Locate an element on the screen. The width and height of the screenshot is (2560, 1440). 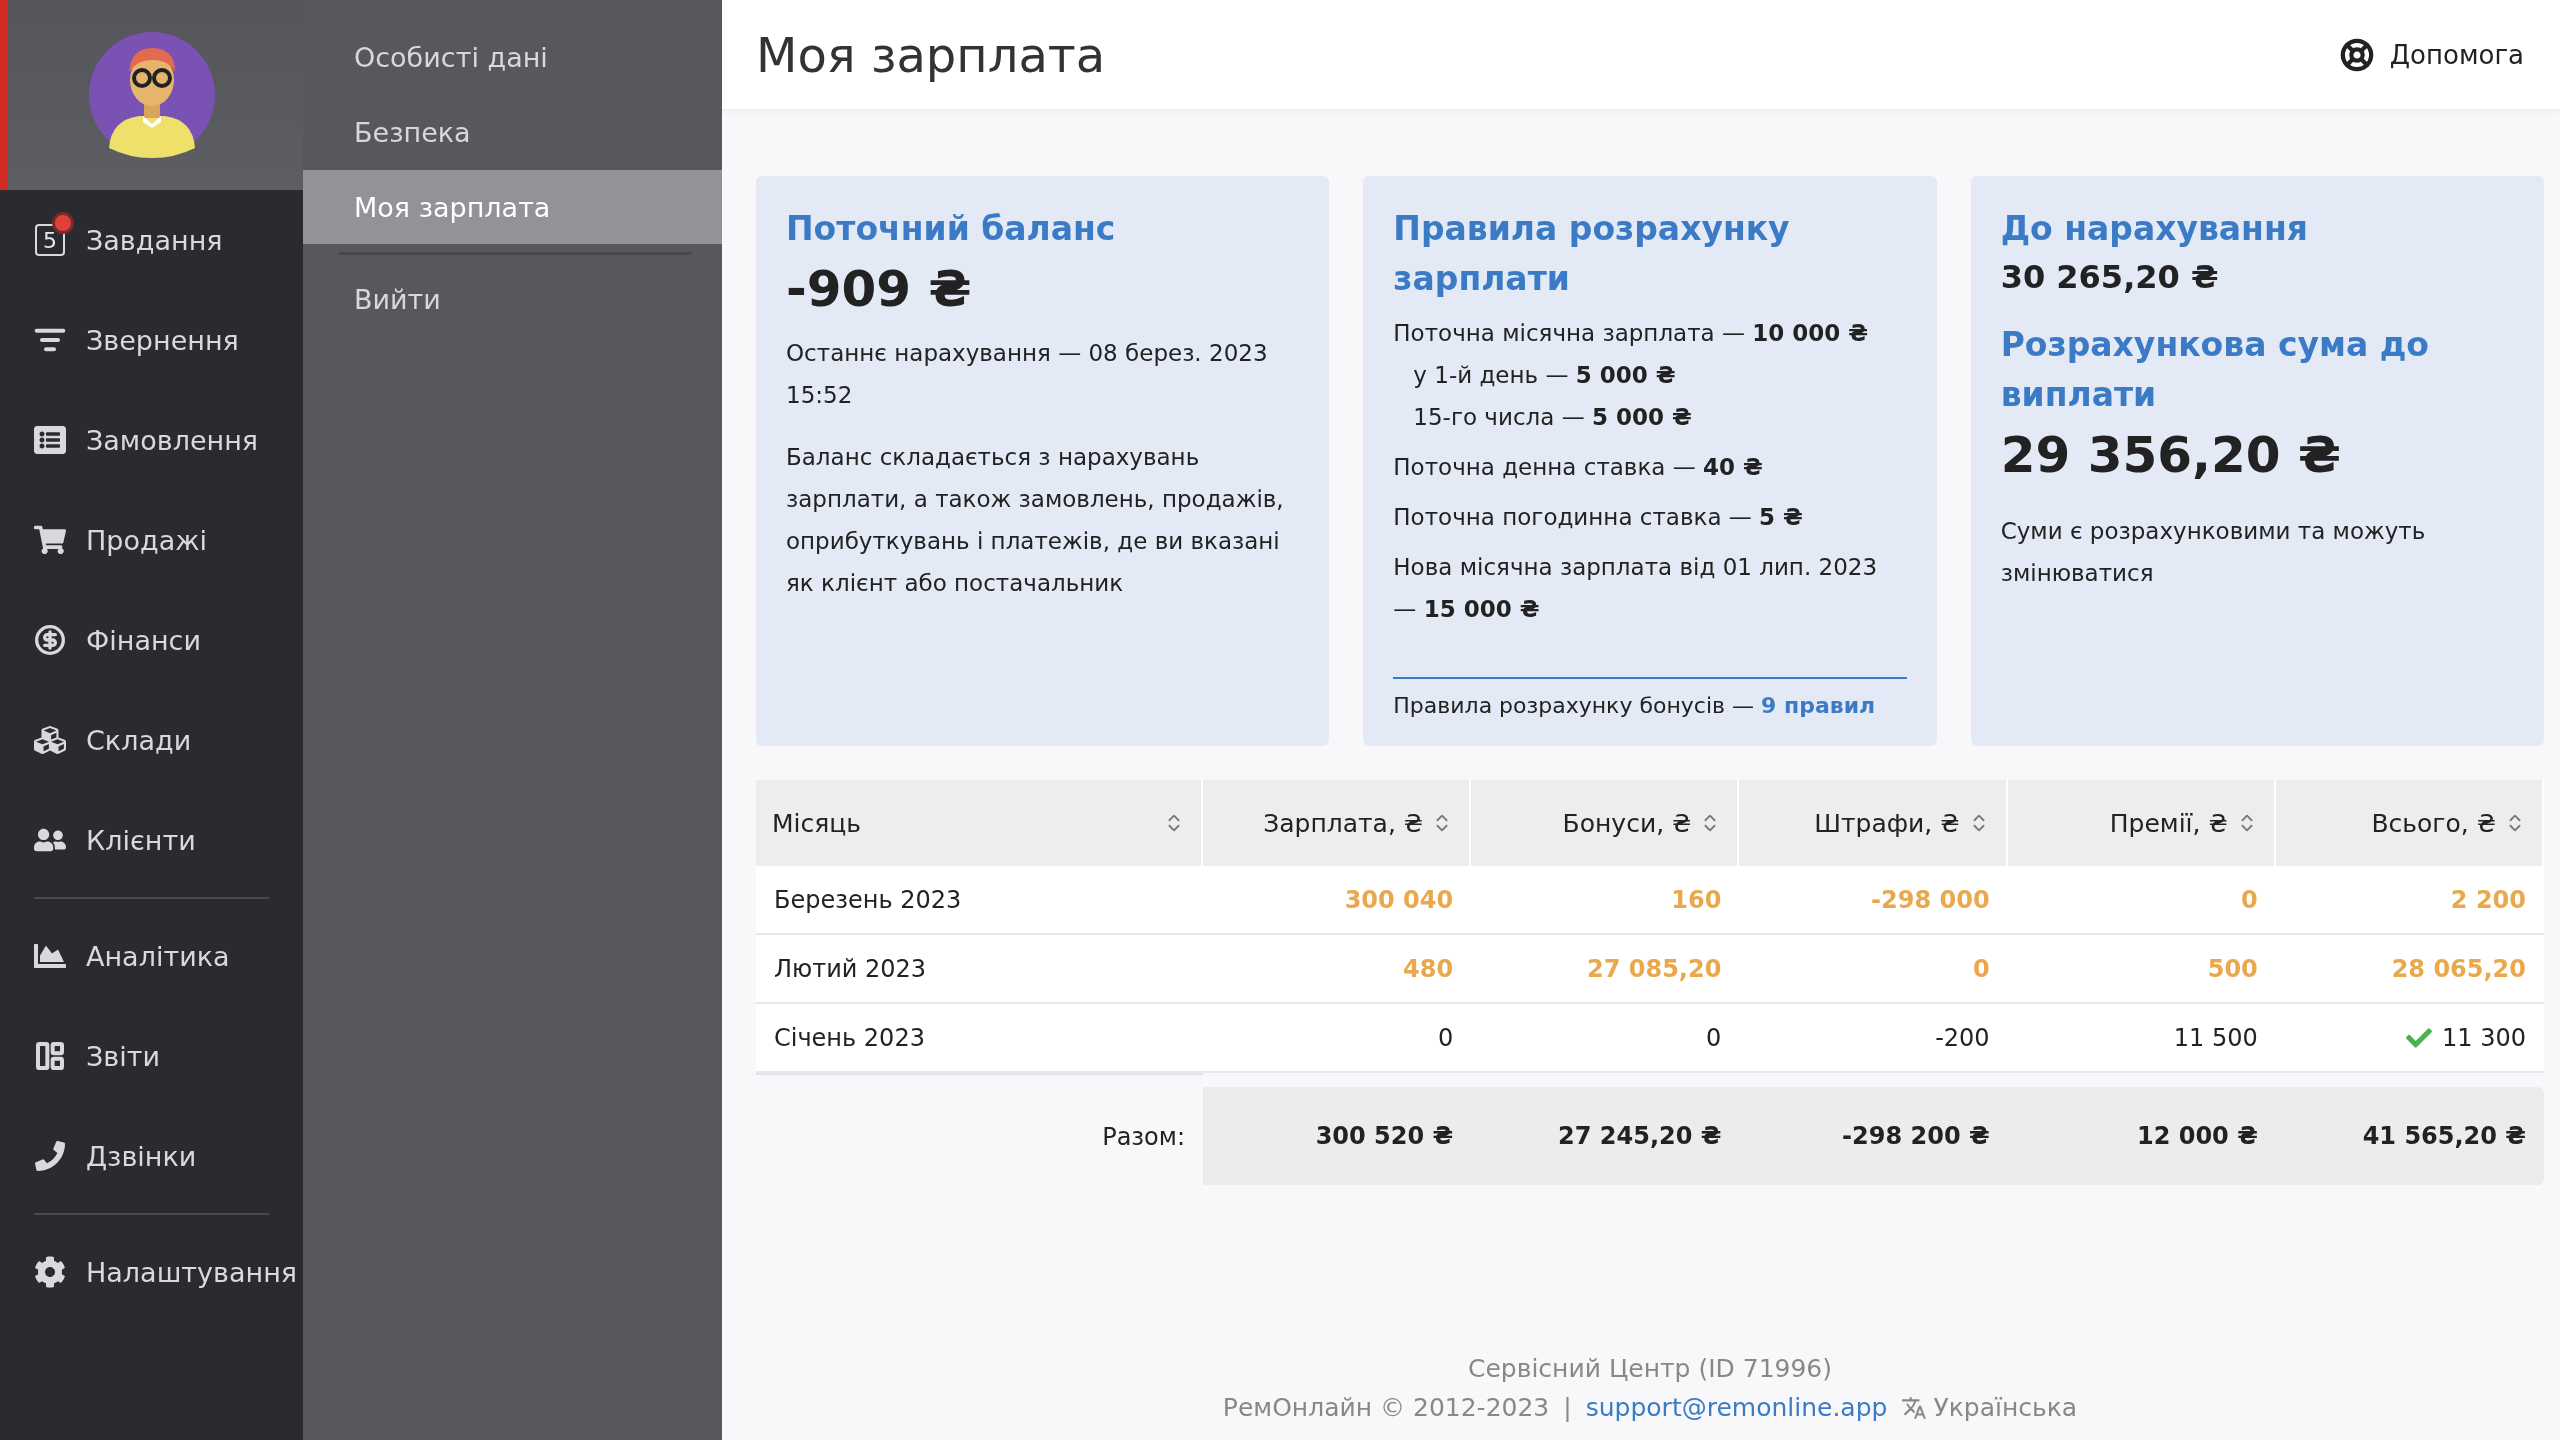
cell-value: 160 is located at coordinates (1696, 899).